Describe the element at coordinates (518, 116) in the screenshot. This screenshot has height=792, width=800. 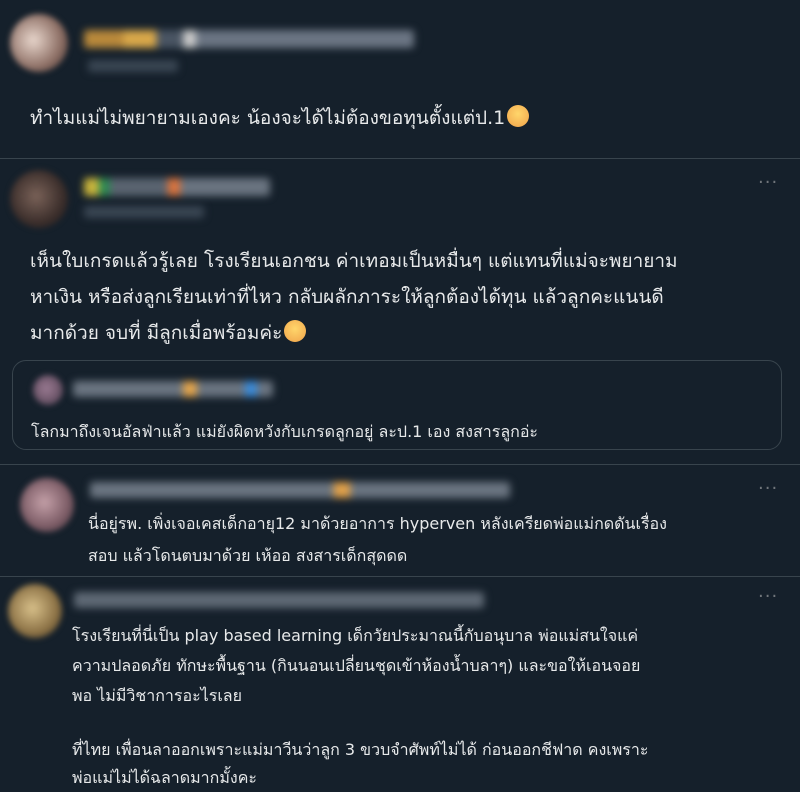
I see `hugging-face-emoji-icon` at that location.